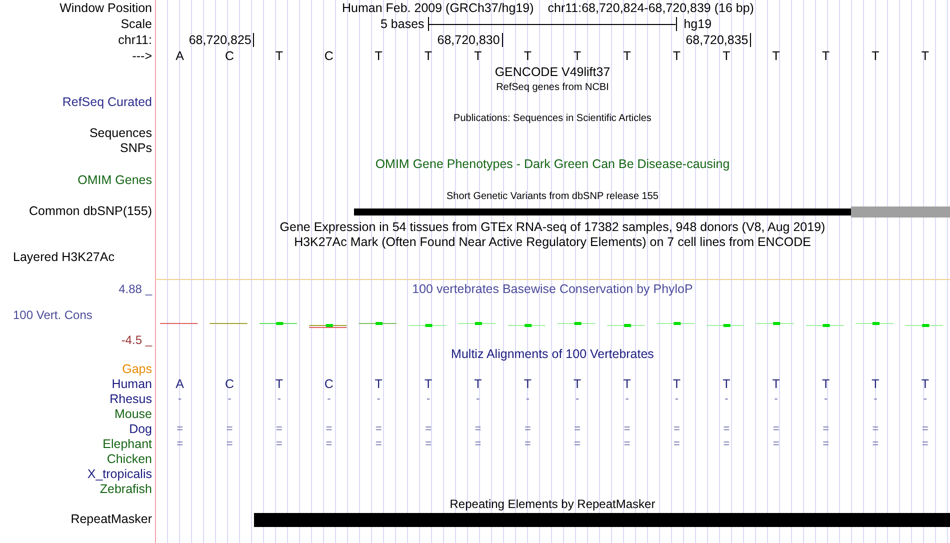  I want to click on axis-max-label: 4.88 _, so click(136, 289).